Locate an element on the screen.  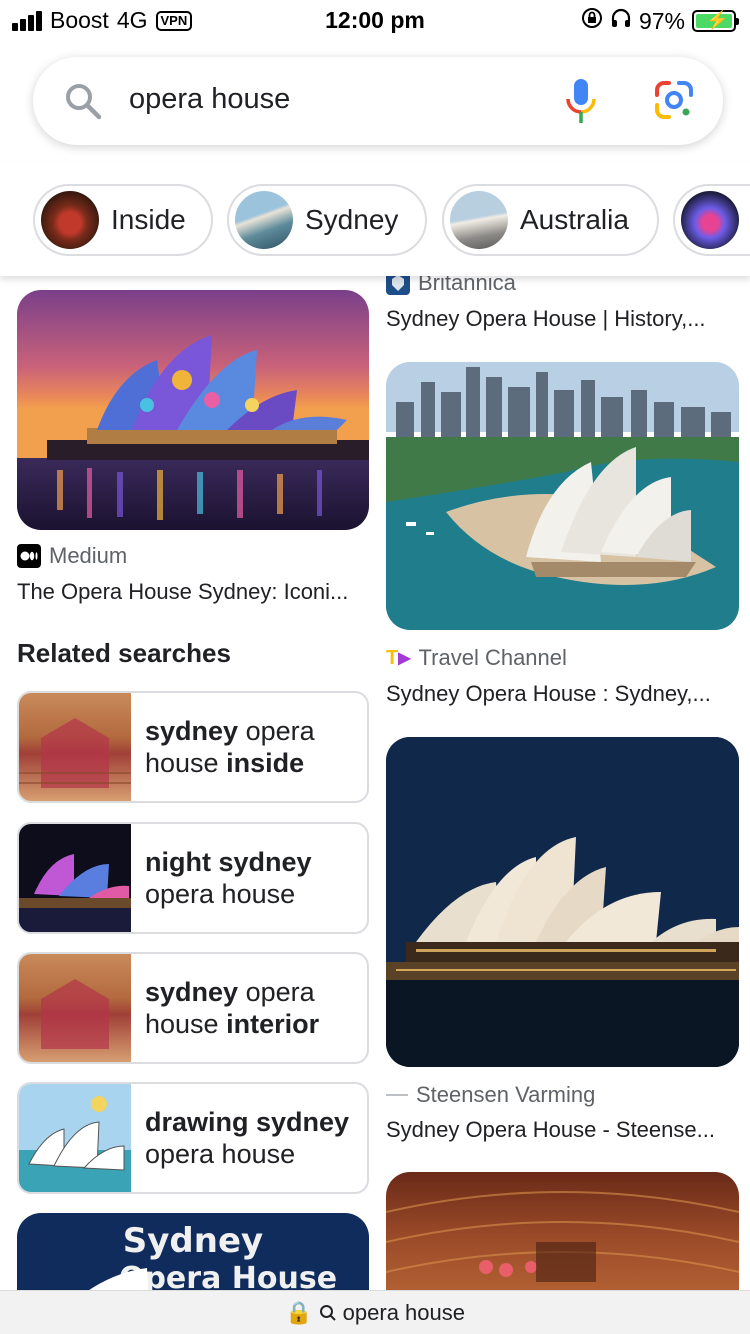
opera-house-lights-image is located at coordinates (193, 410).